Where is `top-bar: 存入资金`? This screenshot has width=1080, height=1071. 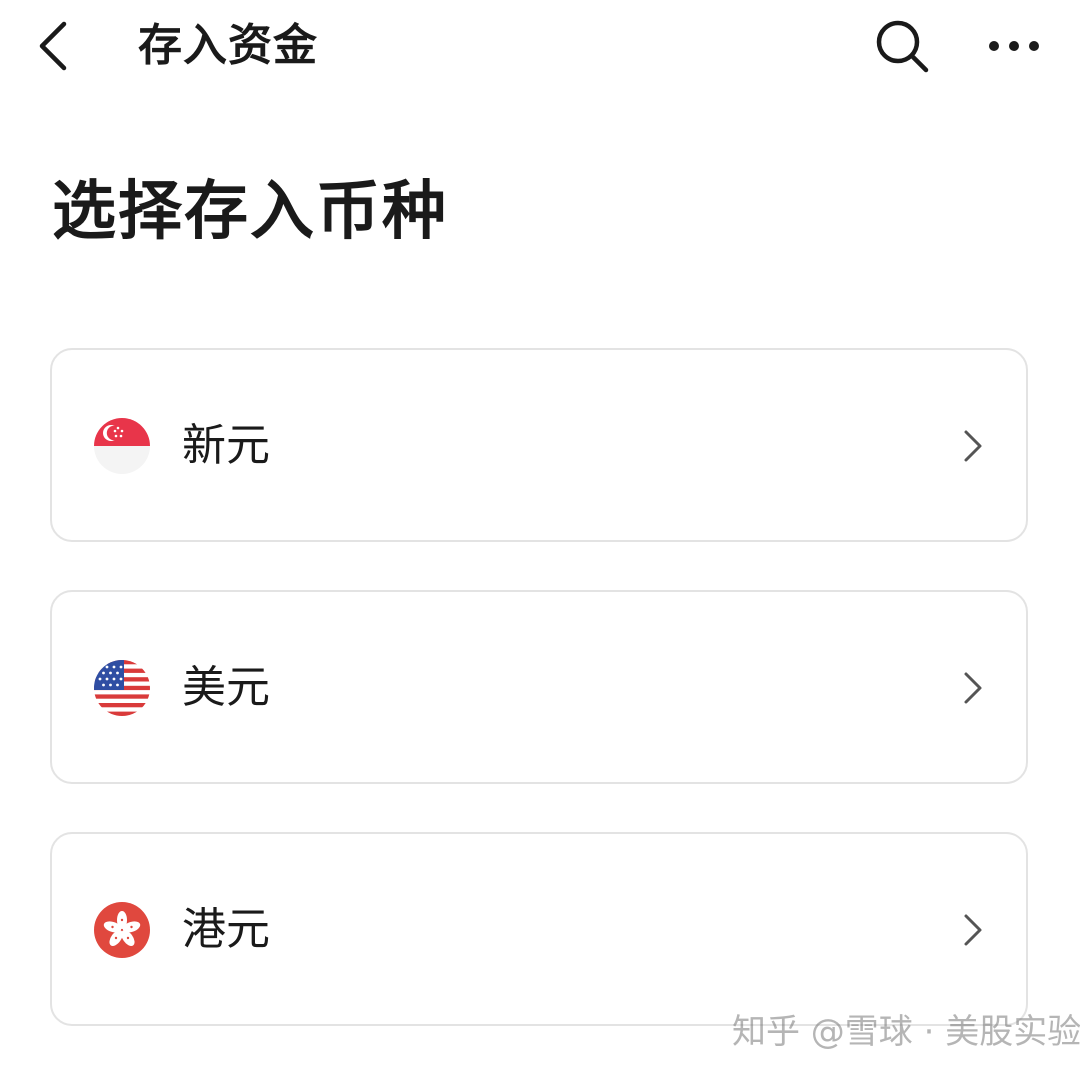 top-bar: 存入资金 is located at coordinates (540, 47).